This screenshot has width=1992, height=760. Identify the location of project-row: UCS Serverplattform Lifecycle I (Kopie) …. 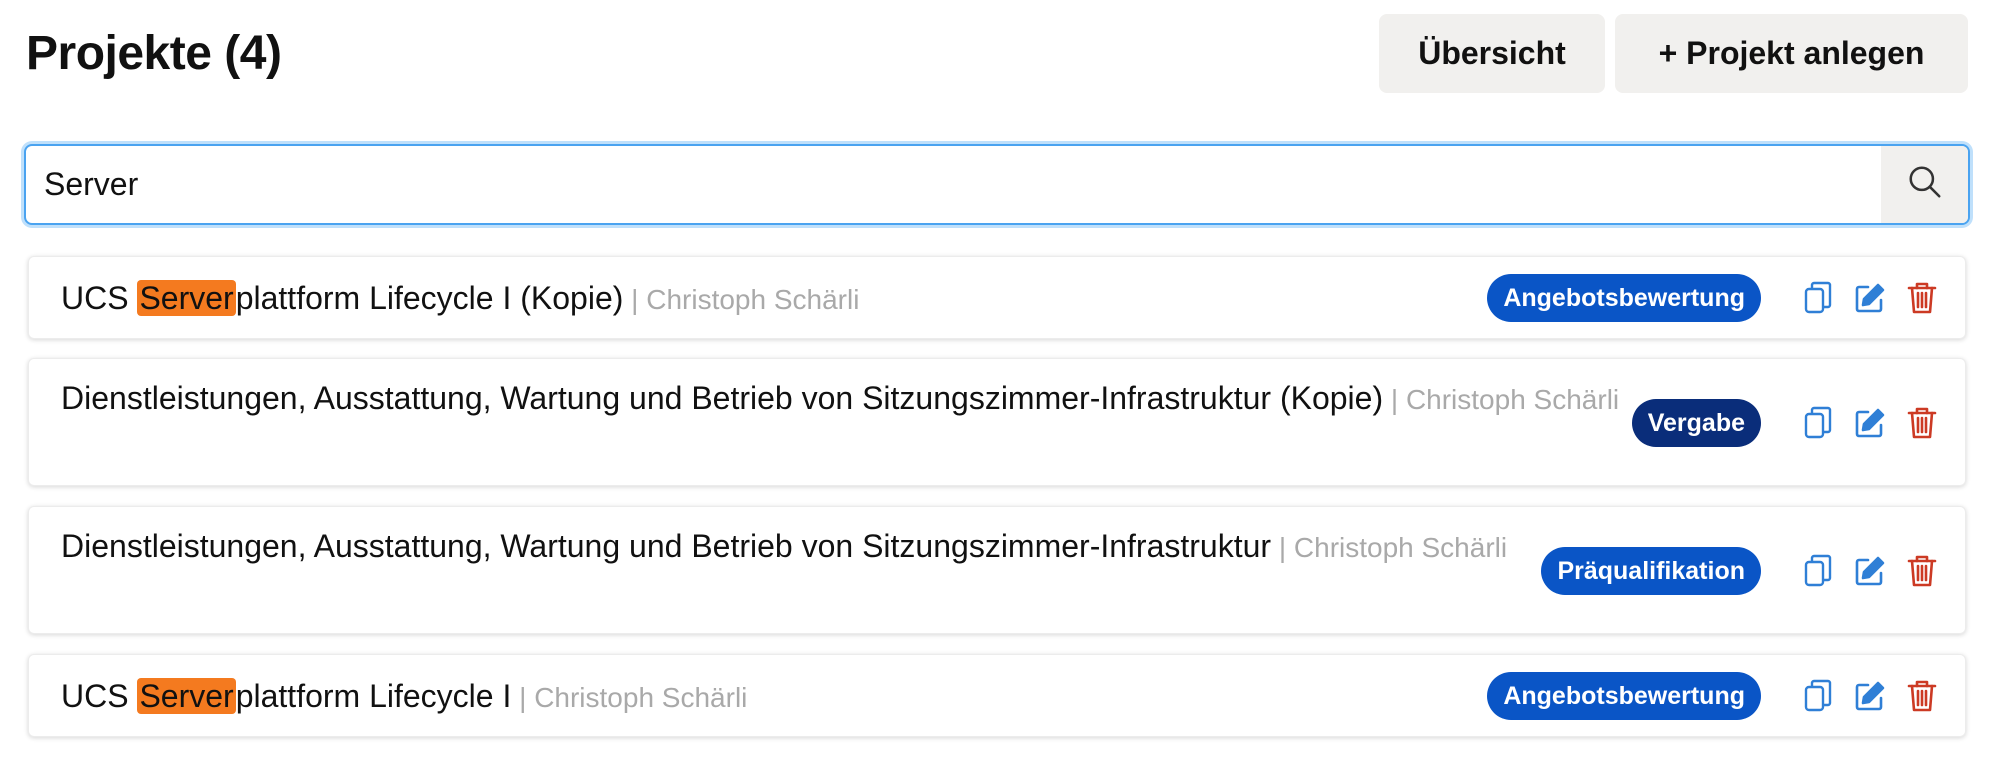
(997, 297).